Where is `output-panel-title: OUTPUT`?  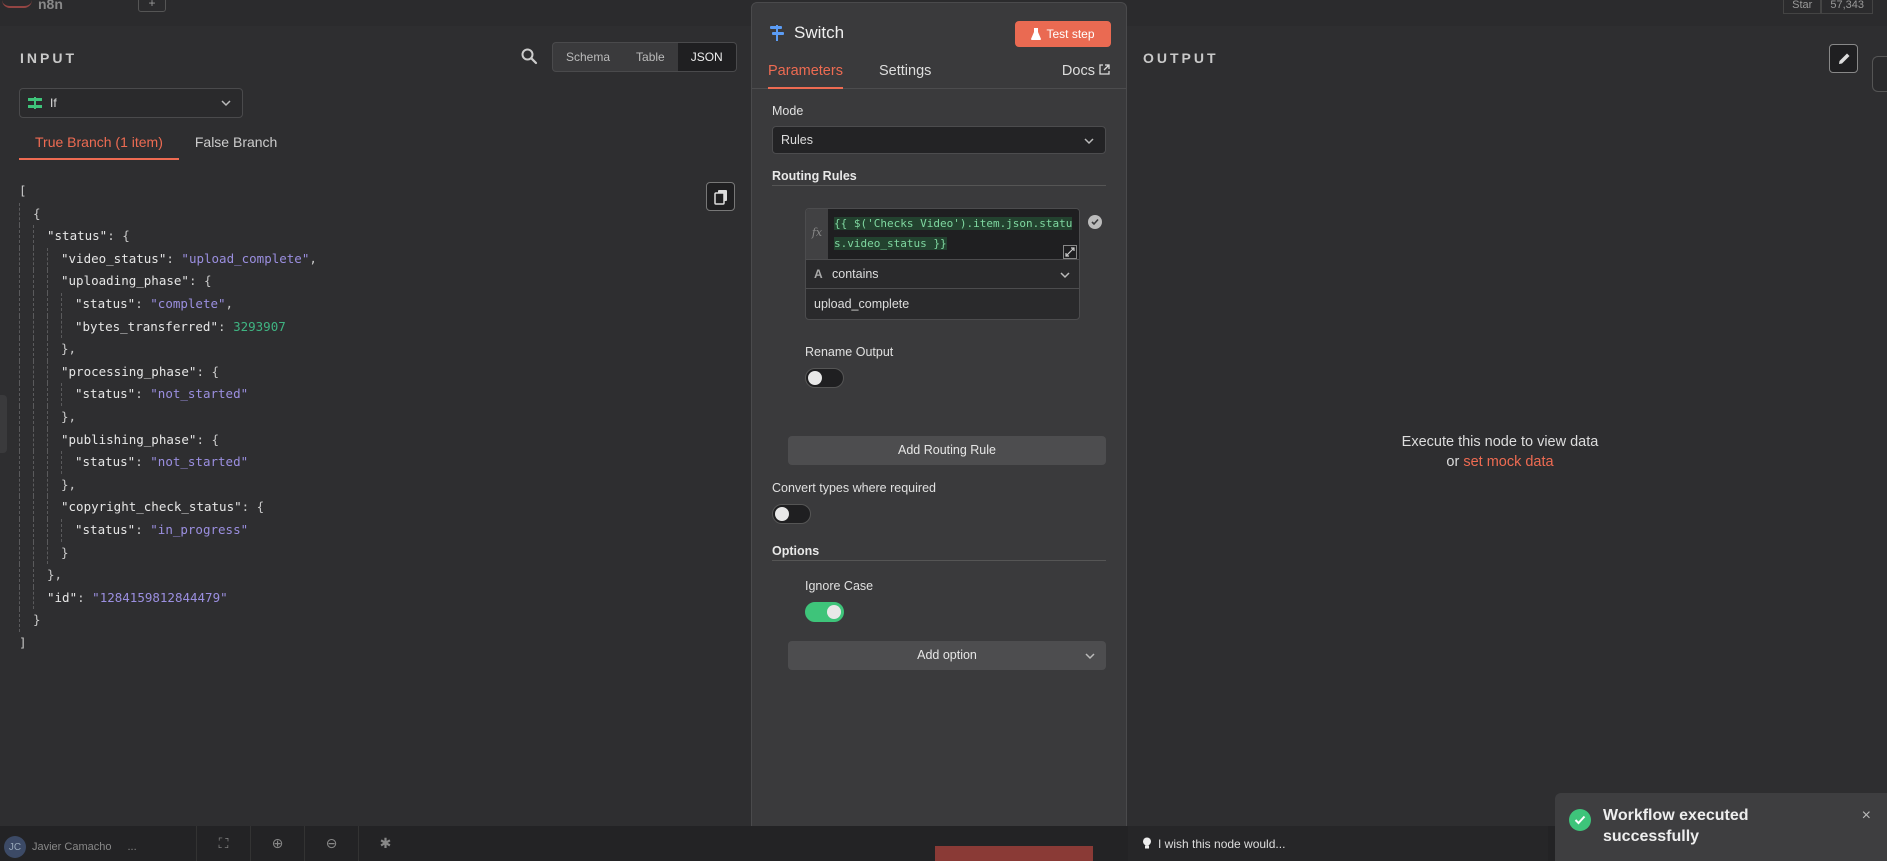
output-panel-title: OUTPUT is located at coordinates (1181, 58).